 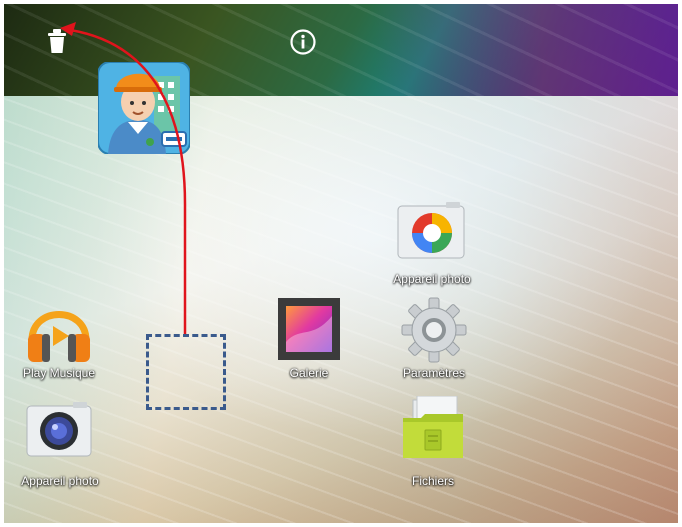 I want to click on camera-icon, so click(x=59, y=429).